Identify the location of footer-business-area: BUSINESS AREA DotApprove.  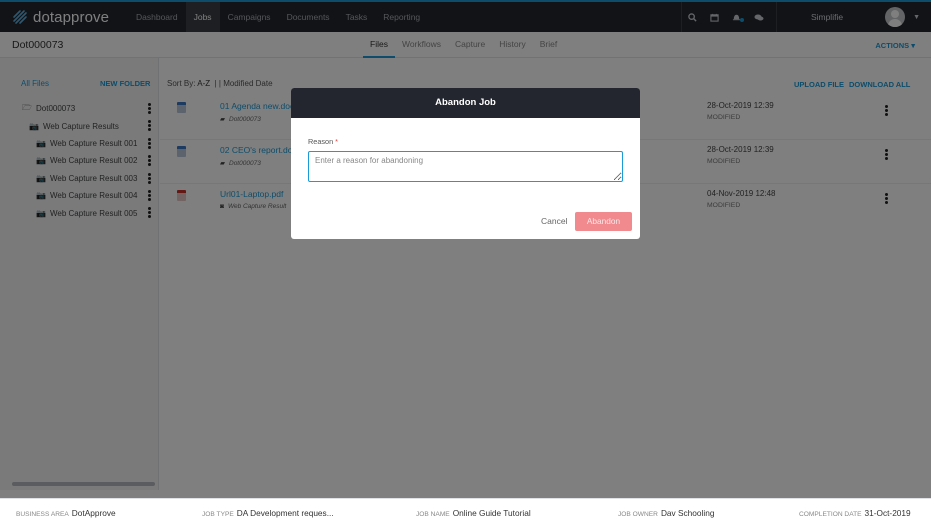
(66, 513).